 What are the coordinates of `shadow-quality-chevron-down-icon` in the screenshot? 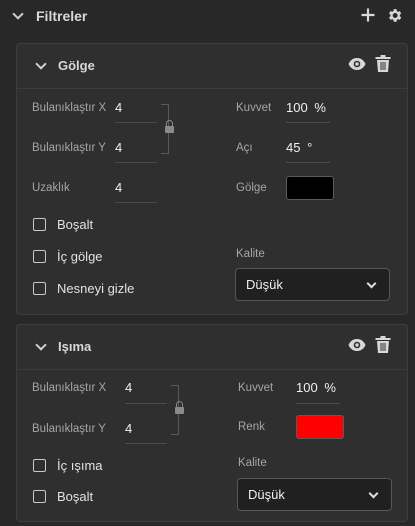 It's located at (371, 283).